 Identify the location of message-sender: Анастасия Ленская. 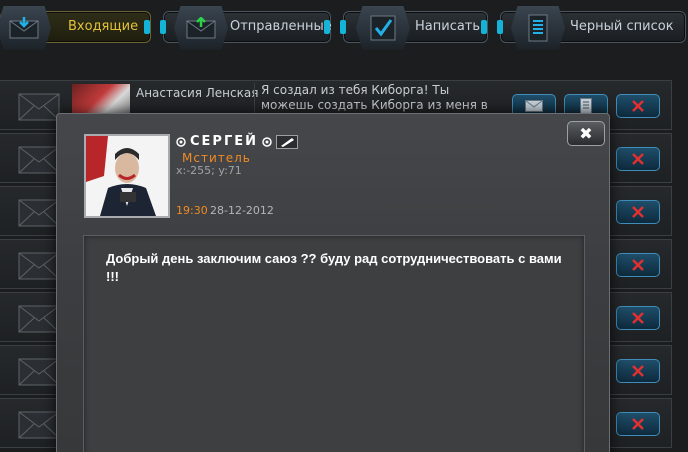
(197, 93).